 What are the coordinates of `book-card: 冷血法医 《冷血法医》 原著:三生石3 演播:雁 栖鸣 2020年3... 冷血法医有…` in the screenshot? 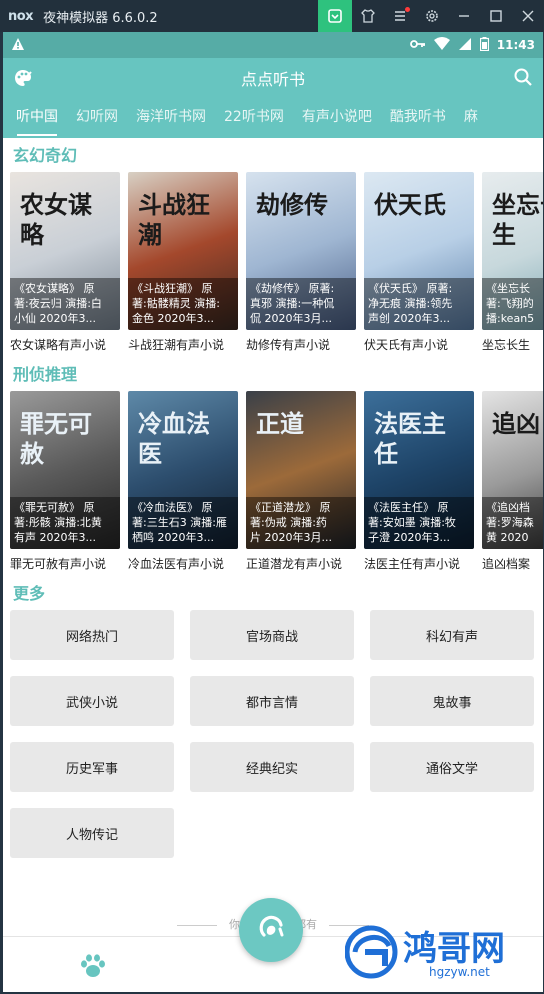 It's located at (183, 481).